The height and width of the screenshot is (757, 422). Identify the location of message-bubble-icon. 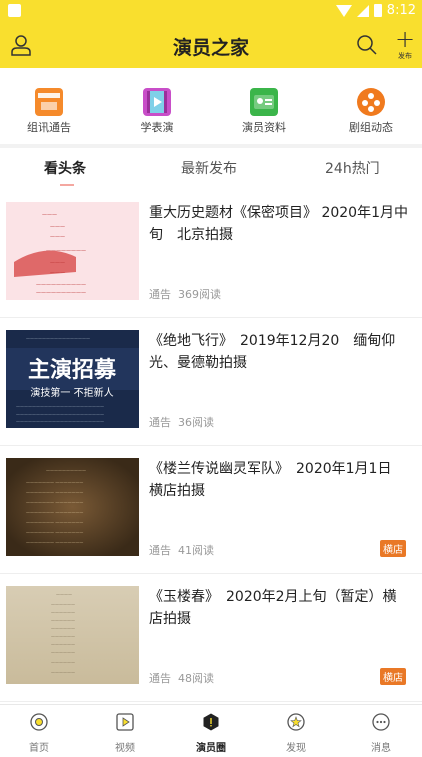
(381, 722).